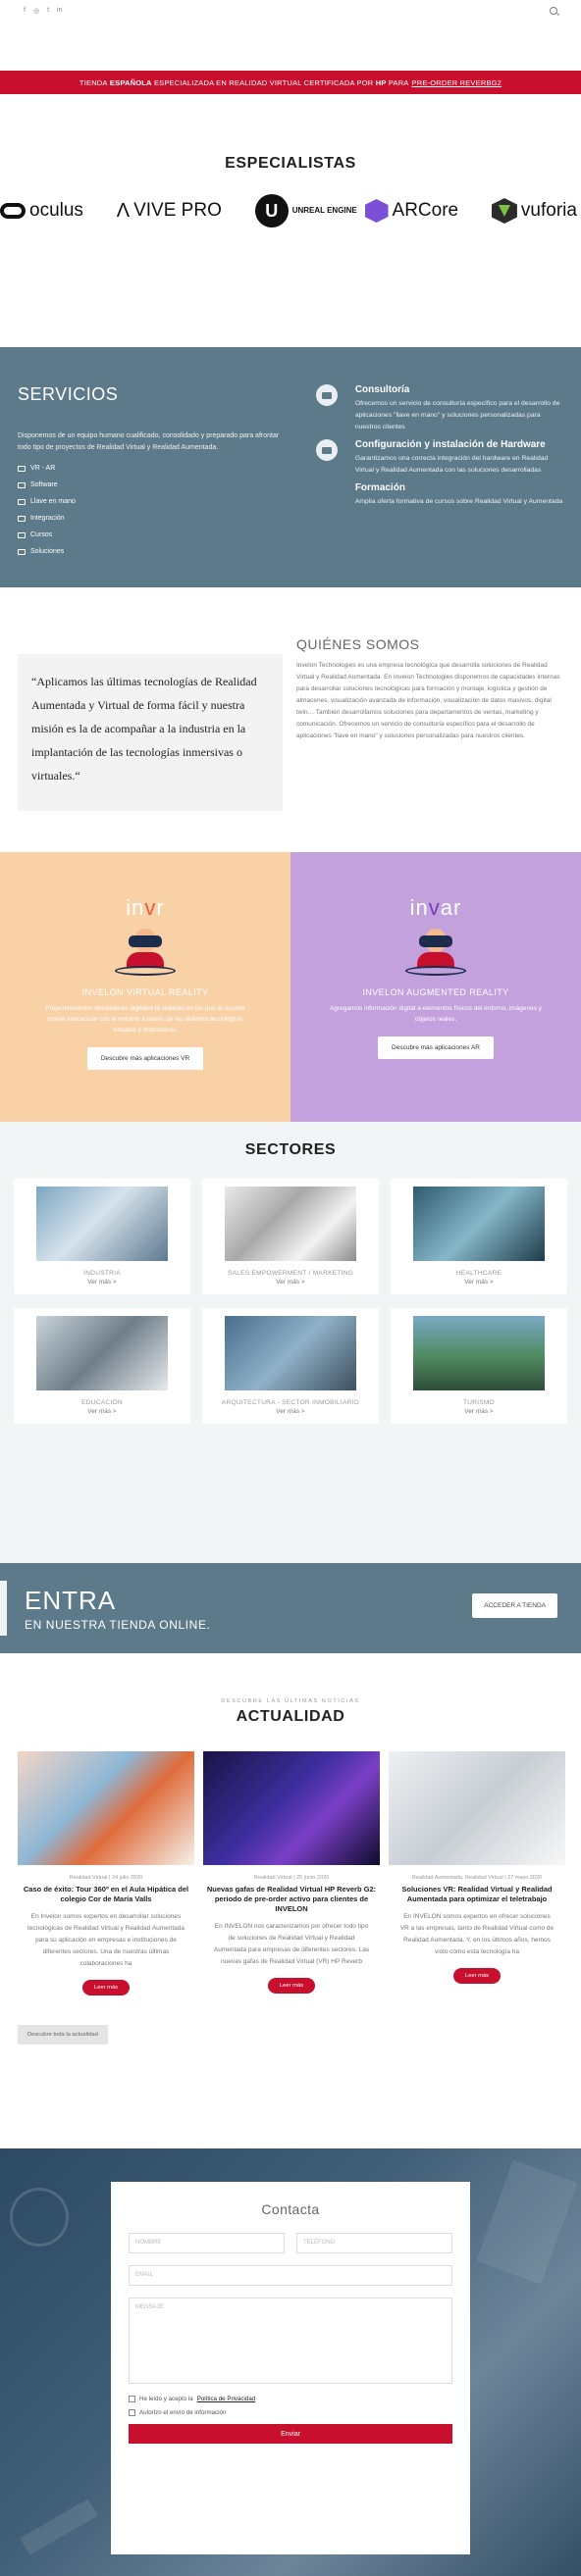 This screenshot has height=2576, width=581. I want to click on service-title: Configuración y instalación de Hardware, so click(450, 444).